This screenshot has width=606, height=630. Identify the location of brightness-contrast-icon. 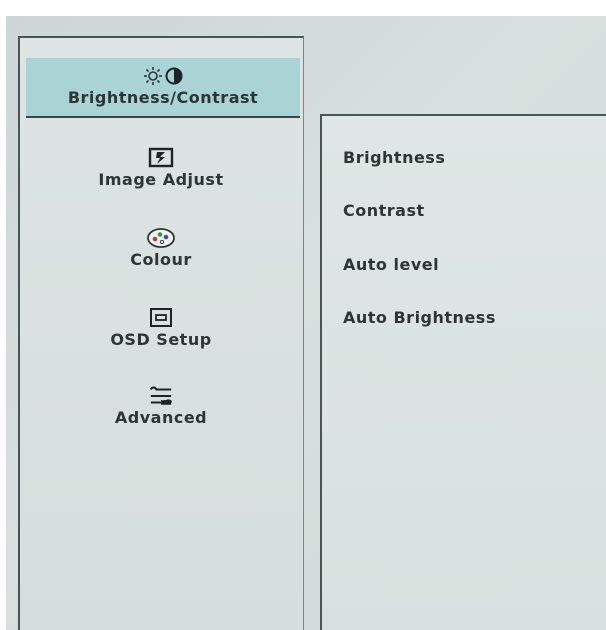
(163, 76).